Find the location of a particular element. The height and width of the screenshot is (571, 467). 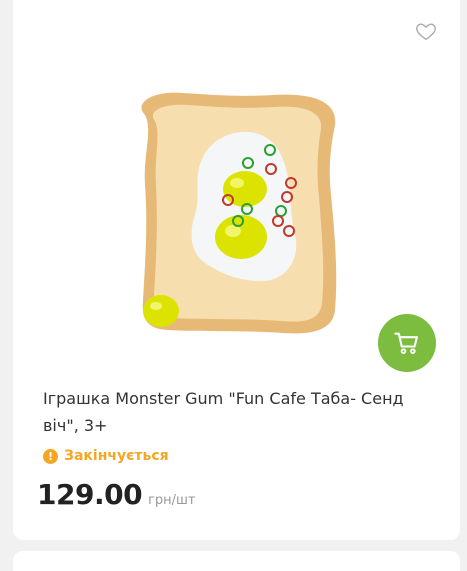

heart-outline-icon is located at coordinates (426, 32).